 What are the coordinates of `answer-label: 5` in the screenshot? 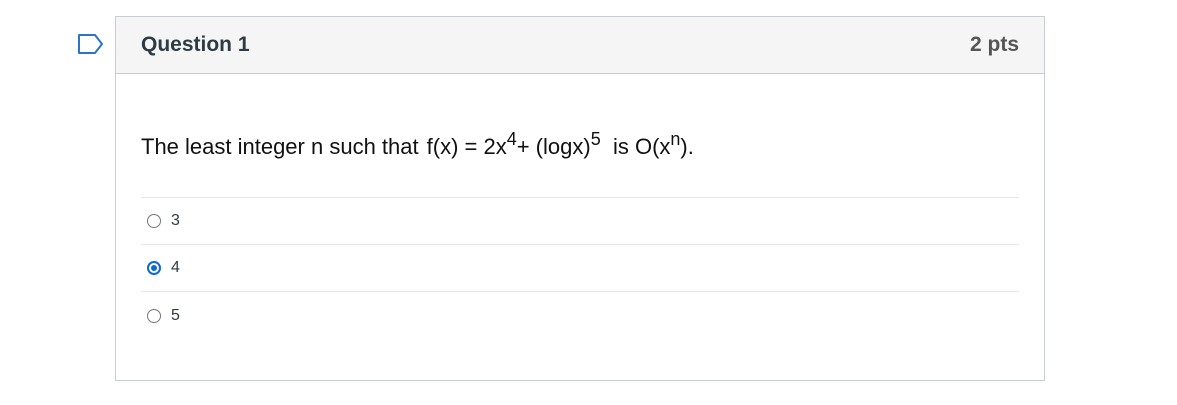 It's located at (175, 315).